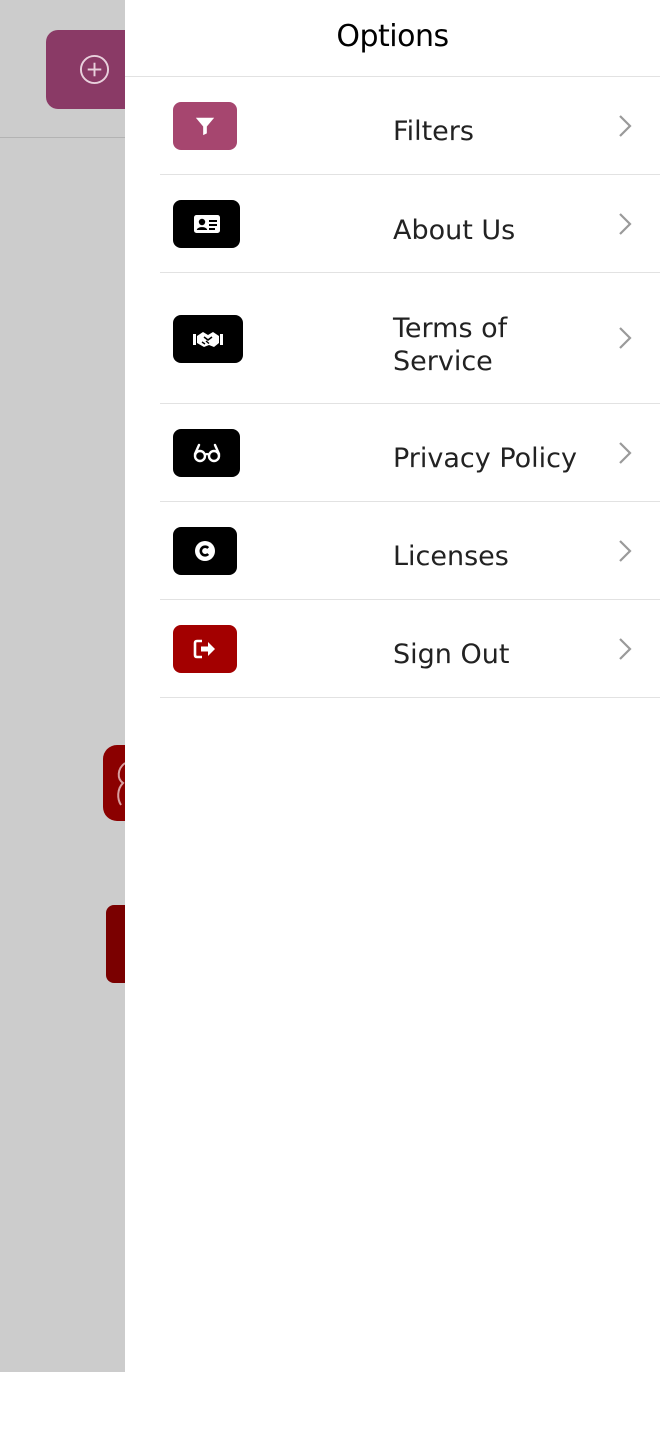 This screenshot has height=1429, width=660. What do you see at coordinates (205, 649) in the screenshot?
I see `sign-out-icon` at bounding box center [205, 649].